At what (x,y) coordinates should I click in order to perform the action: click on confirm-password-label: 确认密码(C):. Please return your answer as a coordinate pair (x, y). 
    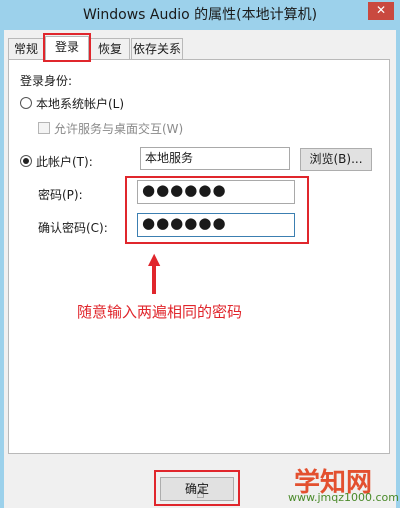
    Looking at the image, I should click on (73, 228).